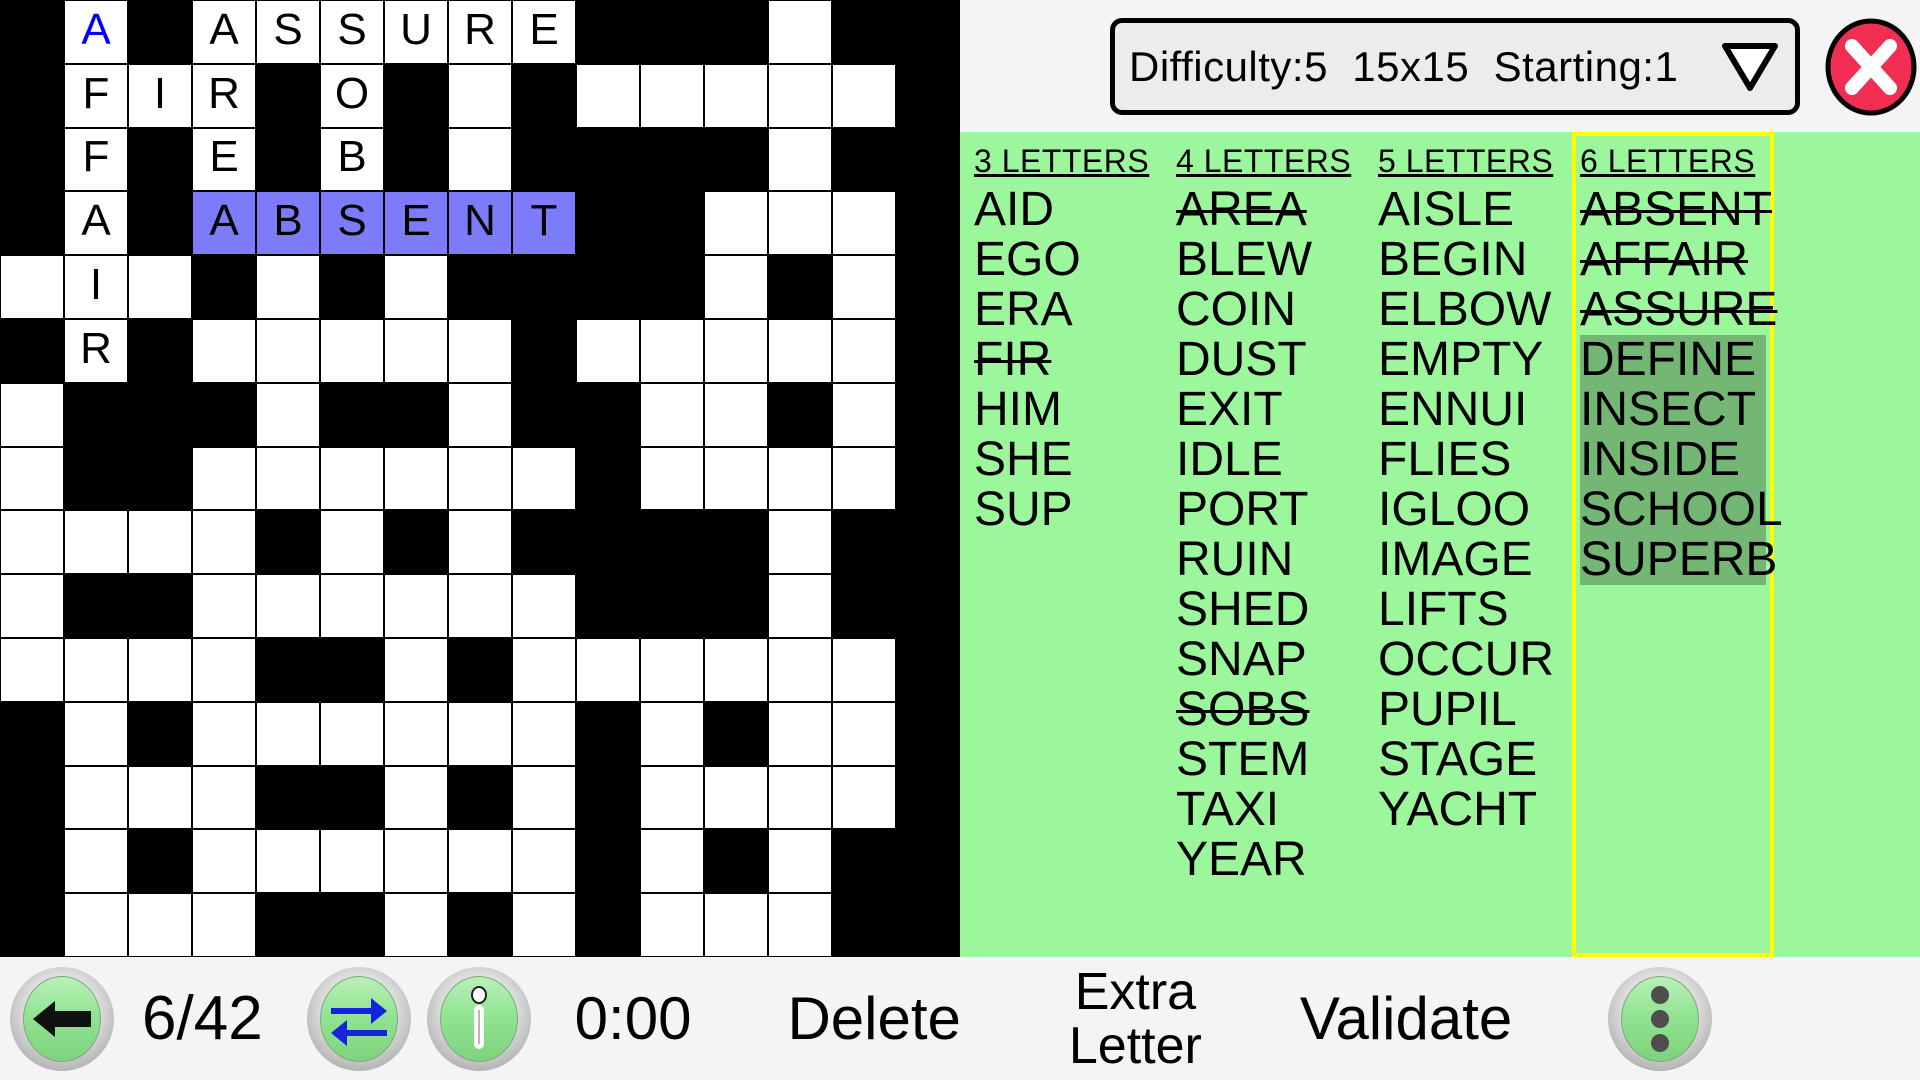 Image resolution: width=1920 pixels, height=1080 pixels. I want to click on word-item: AID, so click(1067, 210).